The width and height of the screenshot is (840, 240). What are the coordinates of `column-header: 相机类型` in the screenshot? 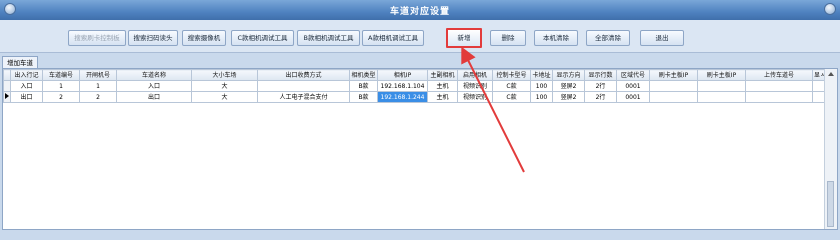 It's located at (363, 75).